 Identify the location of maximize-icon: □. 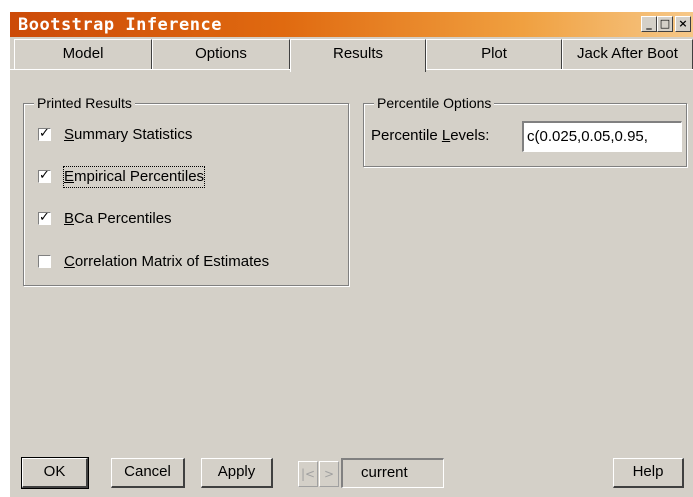
(665, 23).